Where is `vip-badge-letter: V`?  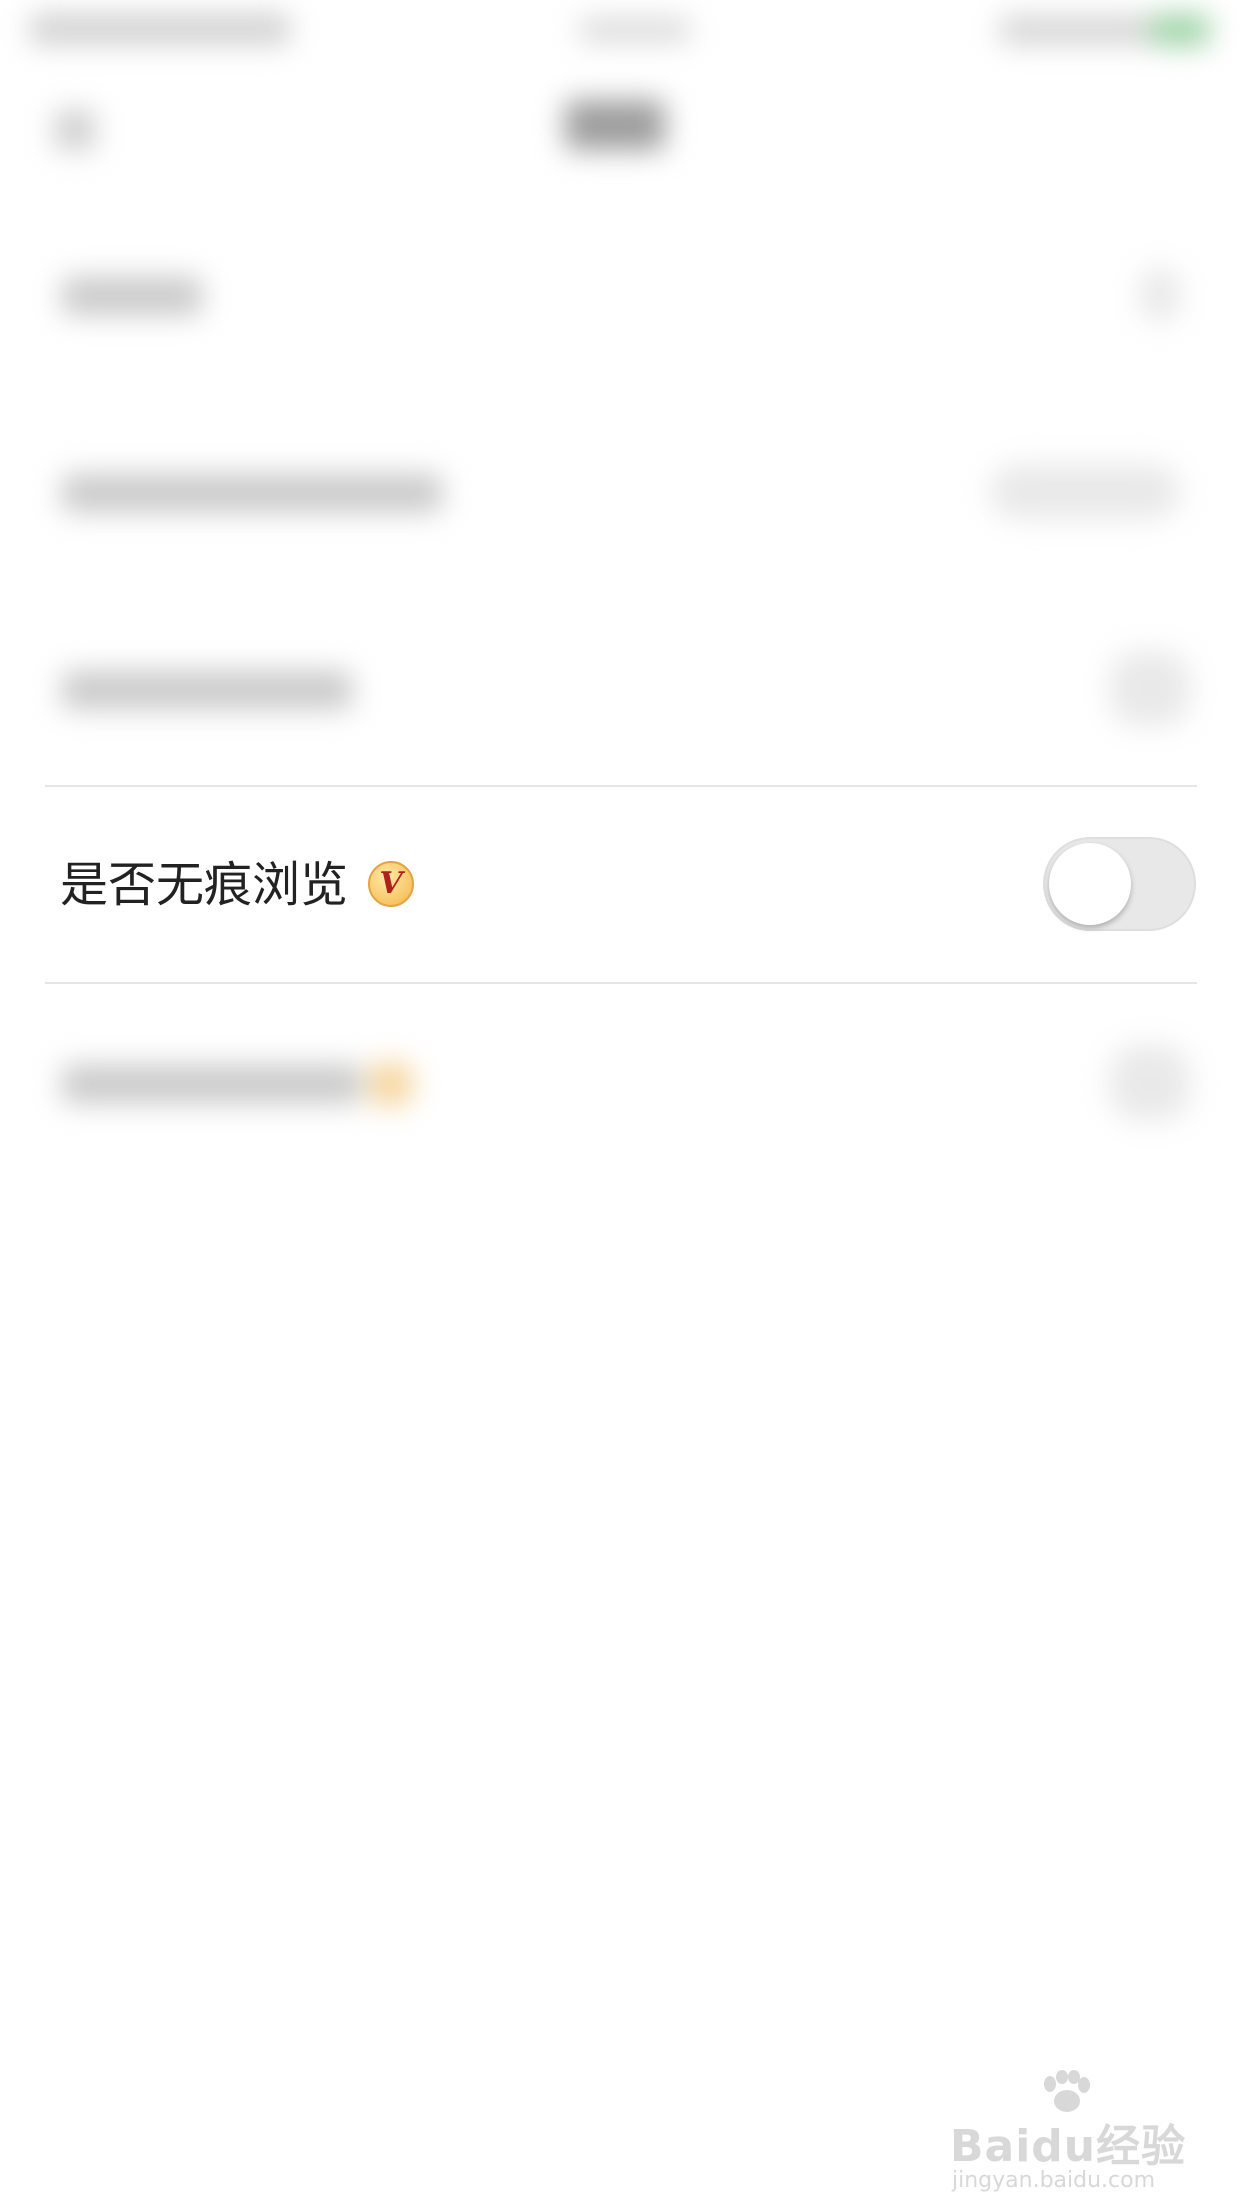
vip-badge-letter: V is located at coordinates (391, 883).